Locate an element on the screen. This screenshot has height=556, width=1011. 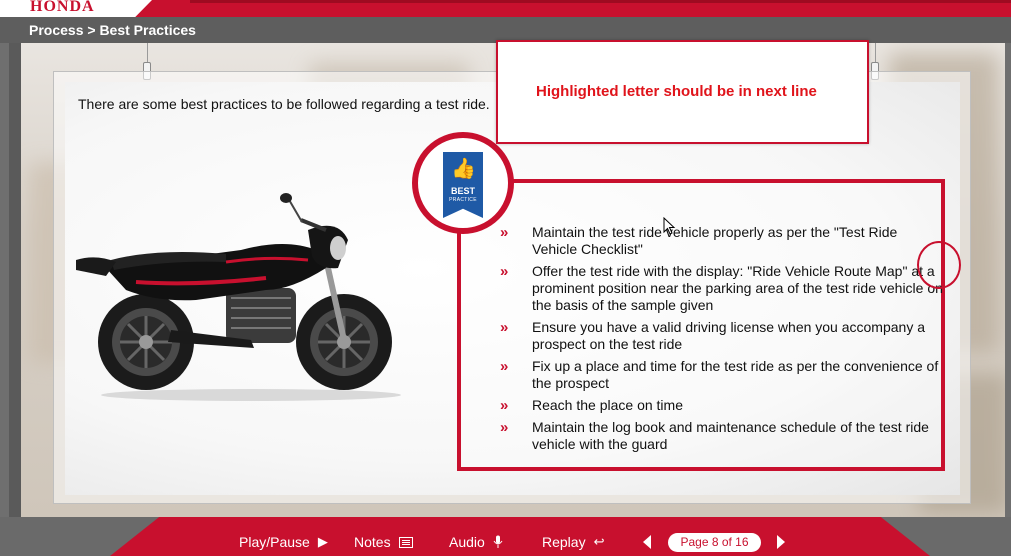
play-icon: ▶ is located at coordinates (322, 541).